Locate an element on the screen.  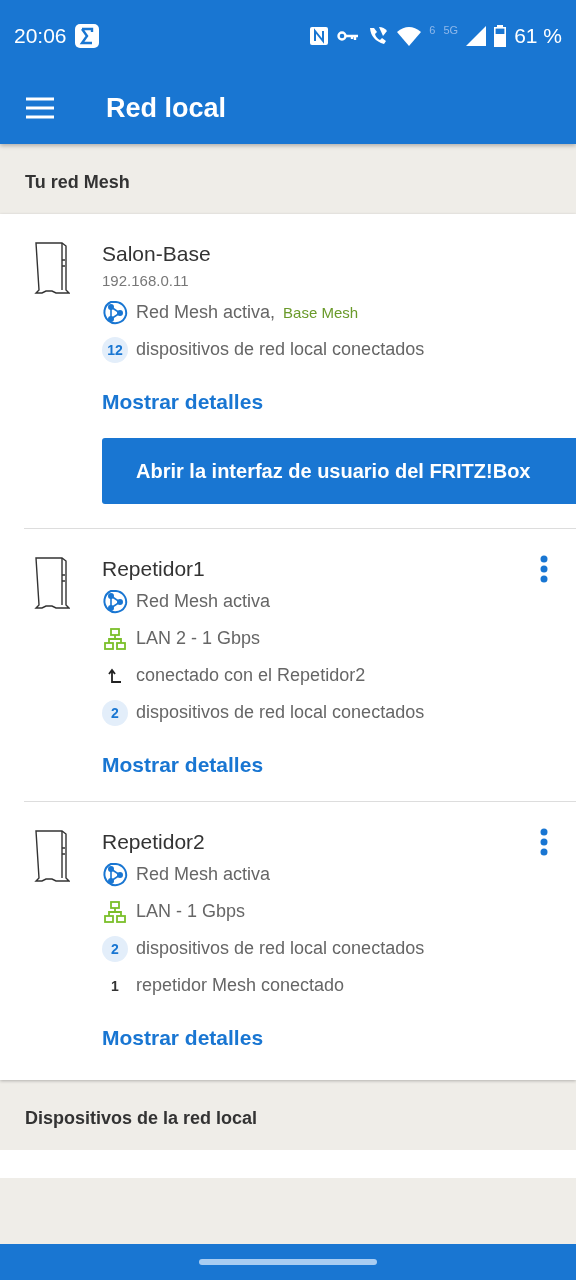
battery-icon is located at coordinates (500, 36).